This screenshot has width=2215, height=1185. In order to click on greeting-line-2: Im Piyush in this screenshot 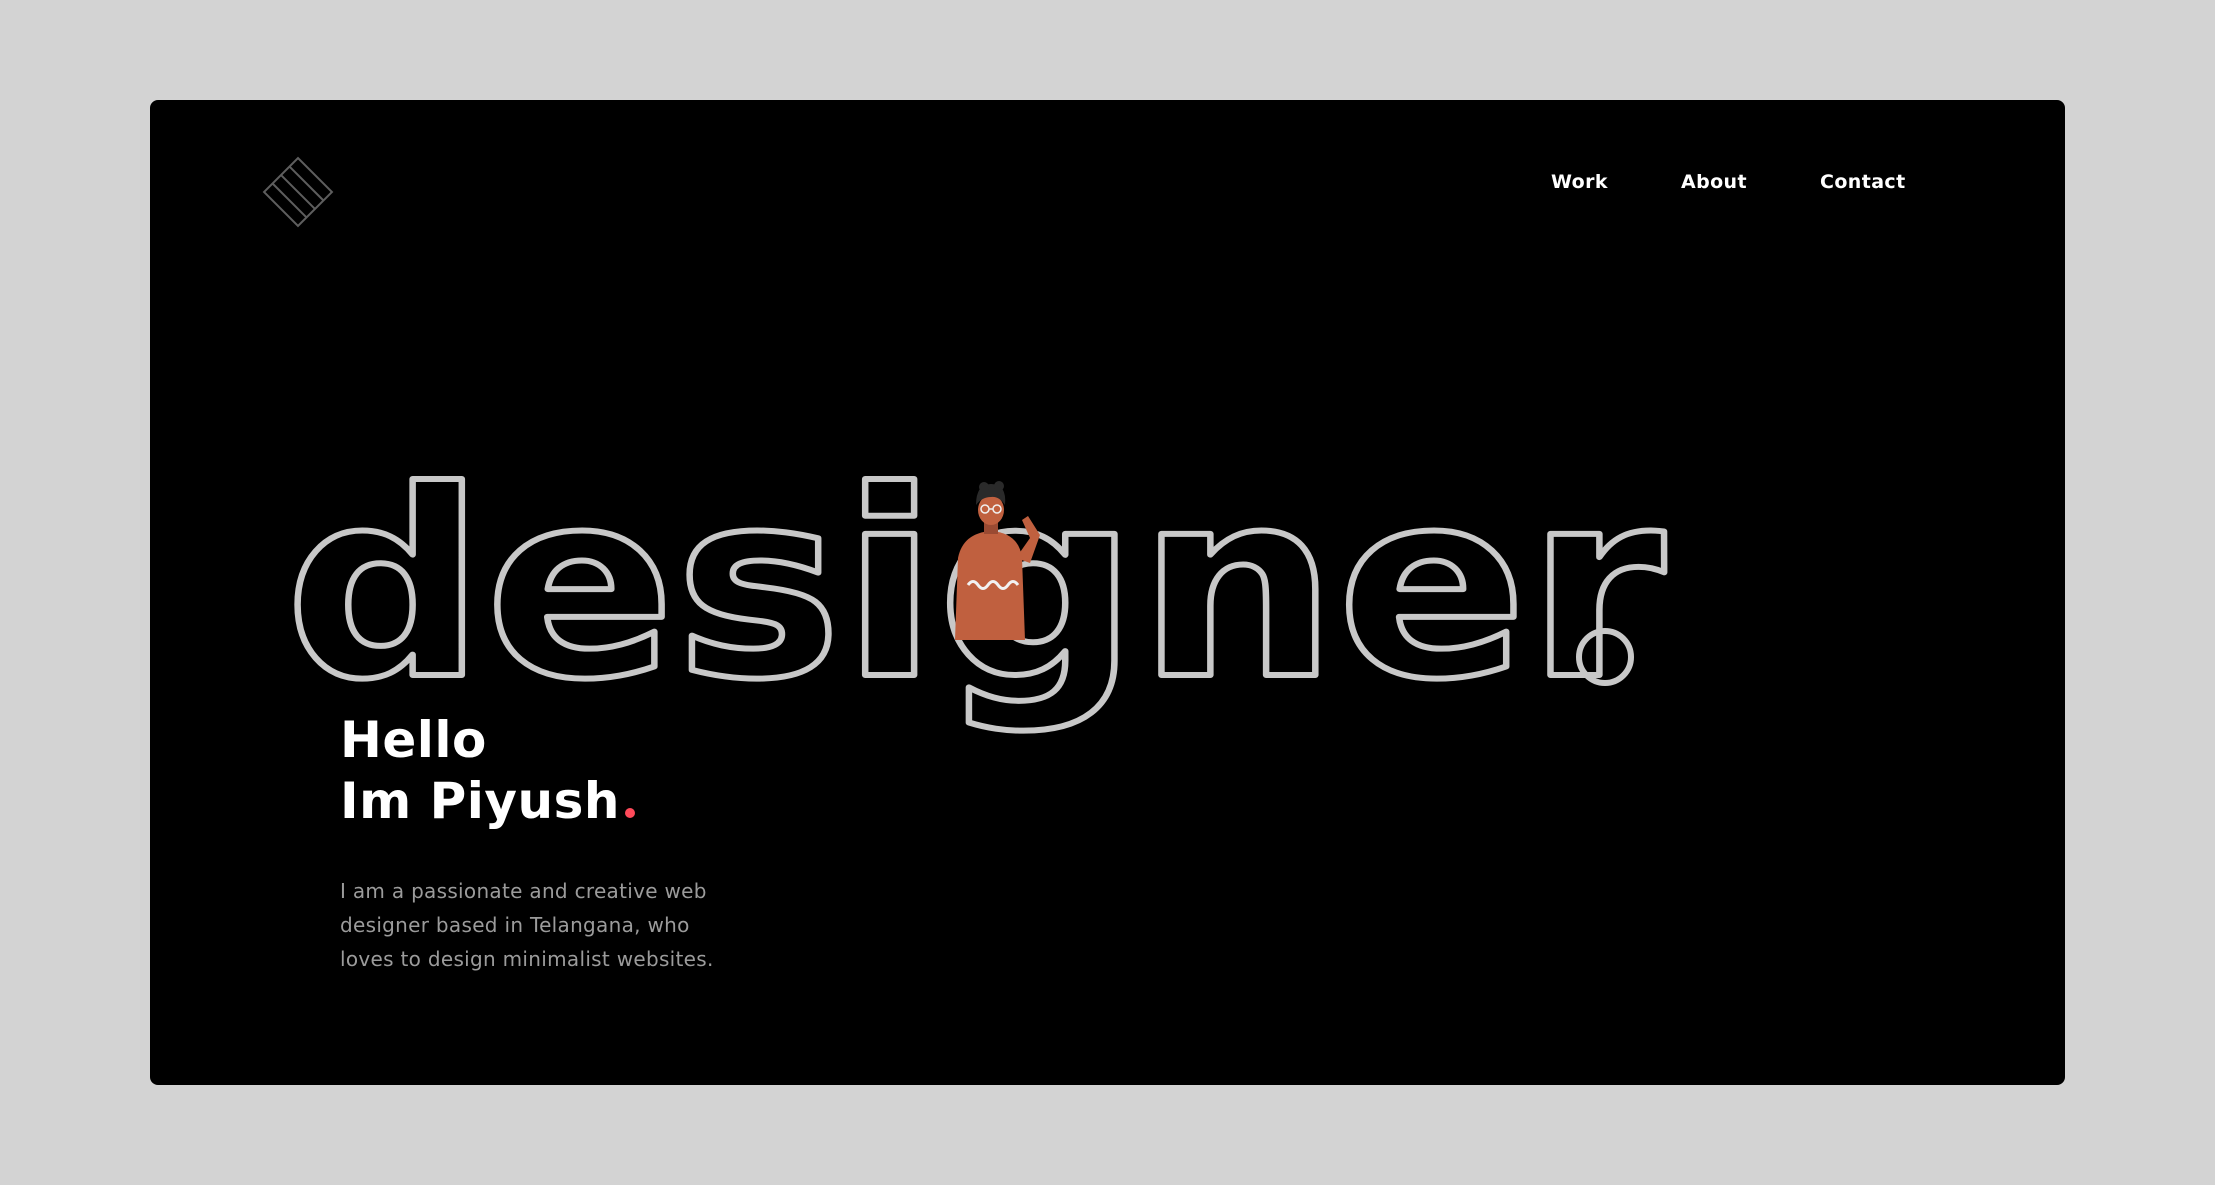, I will do `click(600, 801)`.